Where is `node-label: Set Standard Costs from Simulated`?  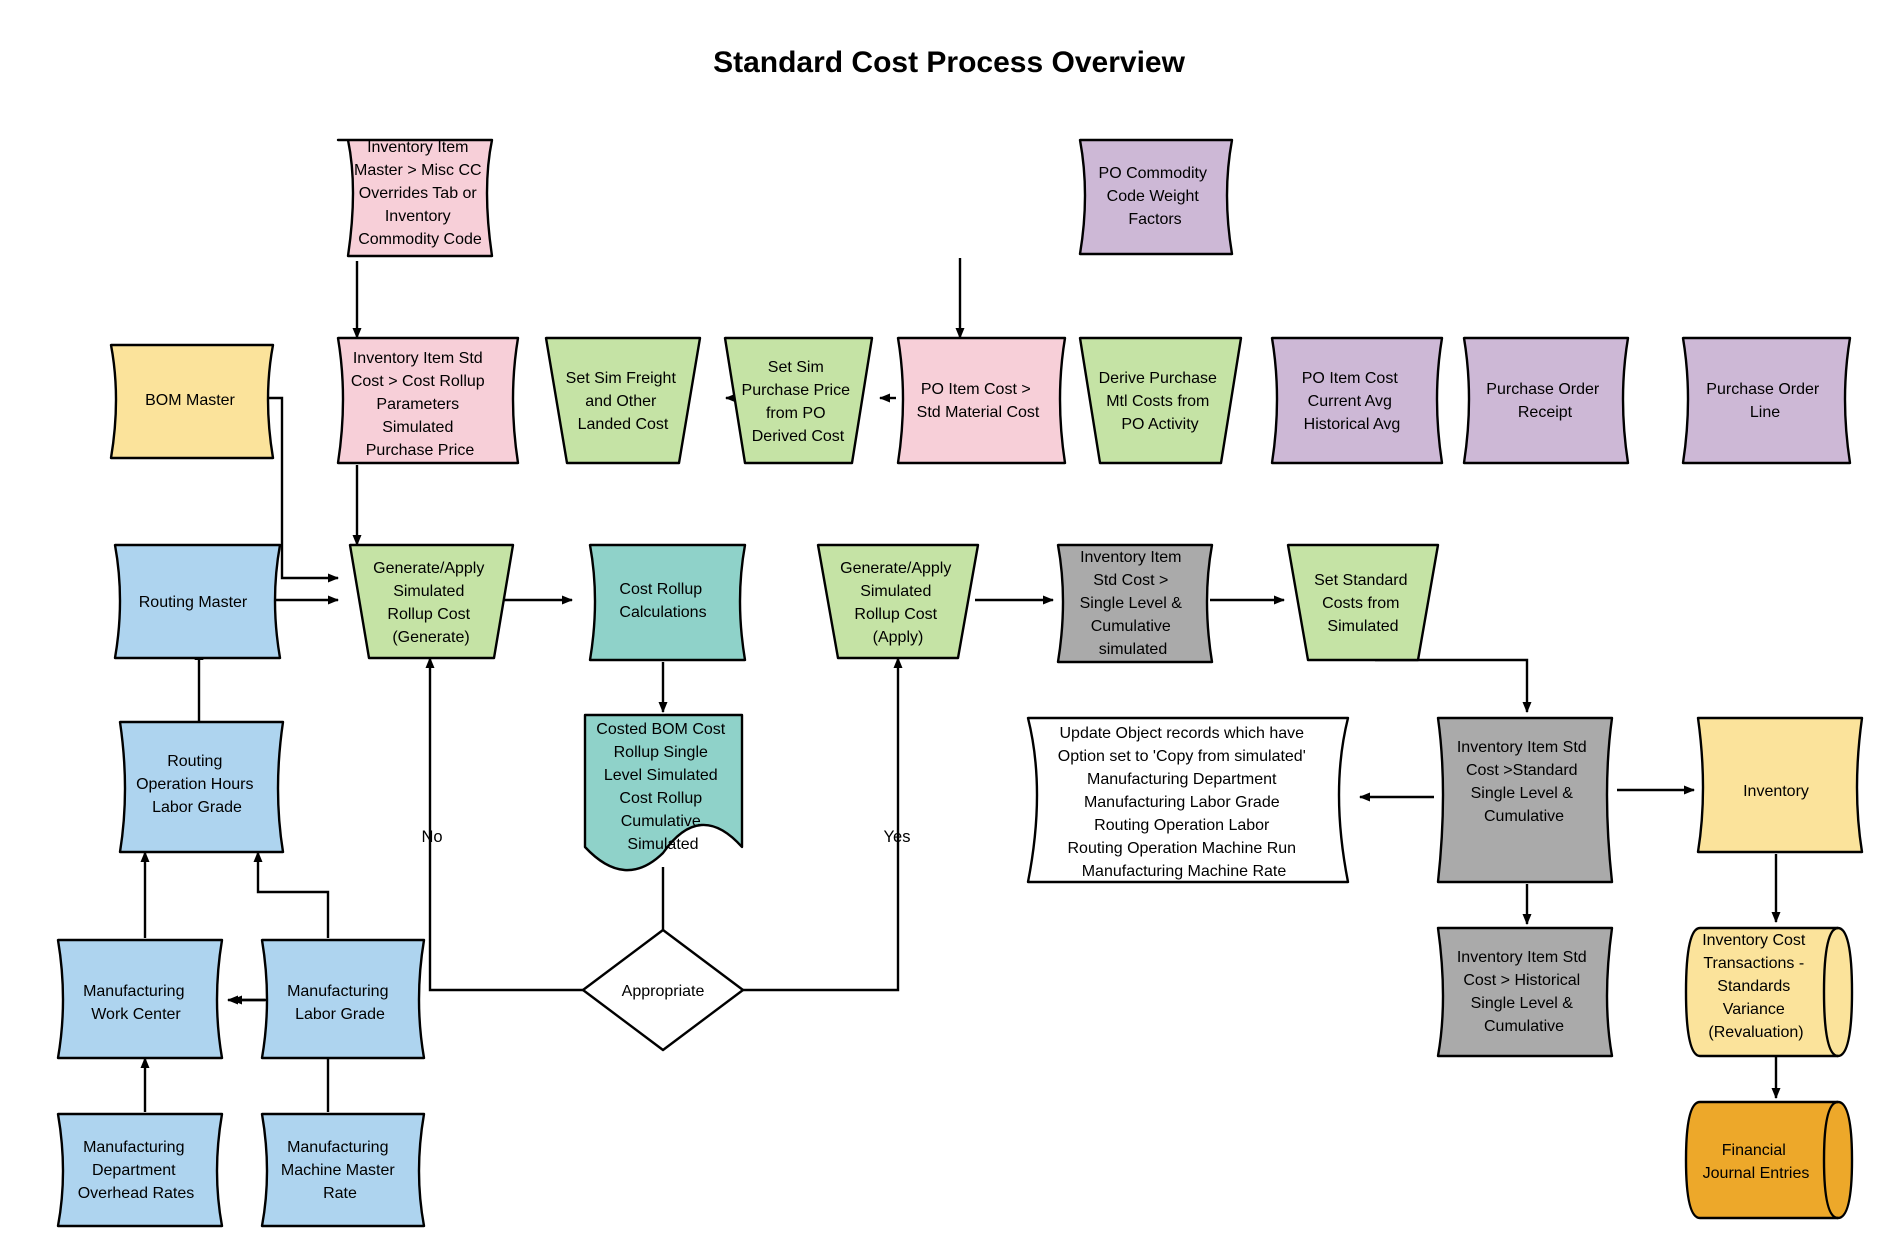 node-label: Set Standard Costs from Simulated is located at coordinates (1363, 603).